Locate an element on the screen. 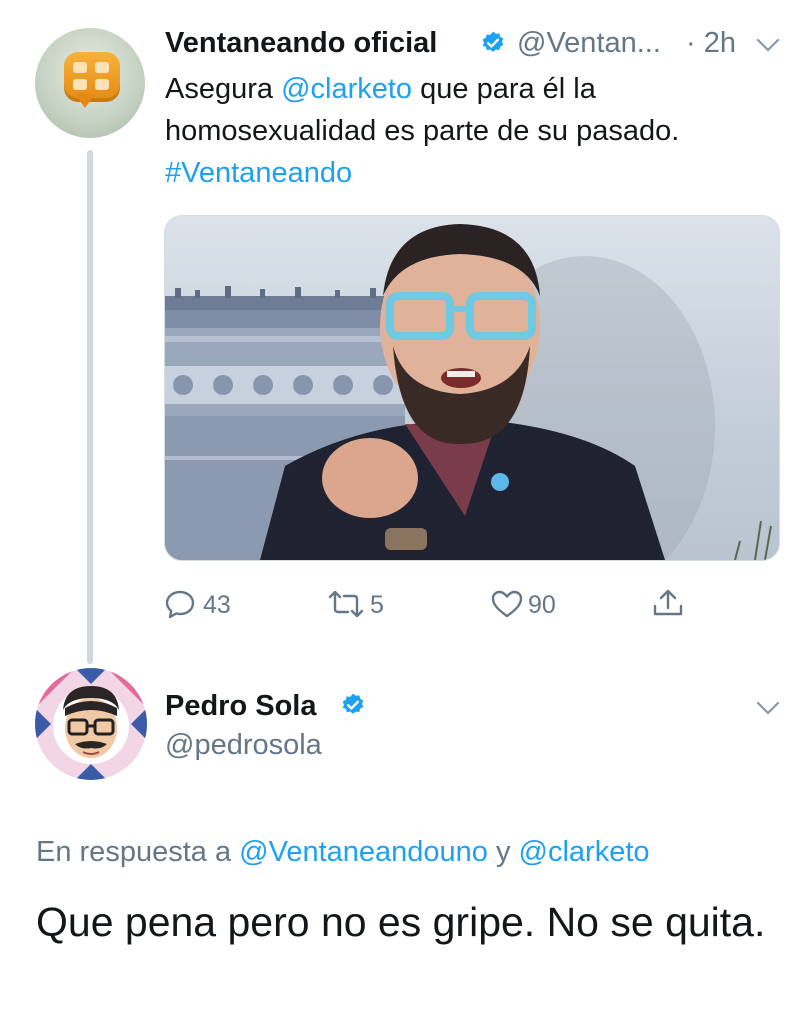 Image resolution: width=812 pixels, height=1024 pixels. mention-link: @clarketo is located at coordinates (346, 89).